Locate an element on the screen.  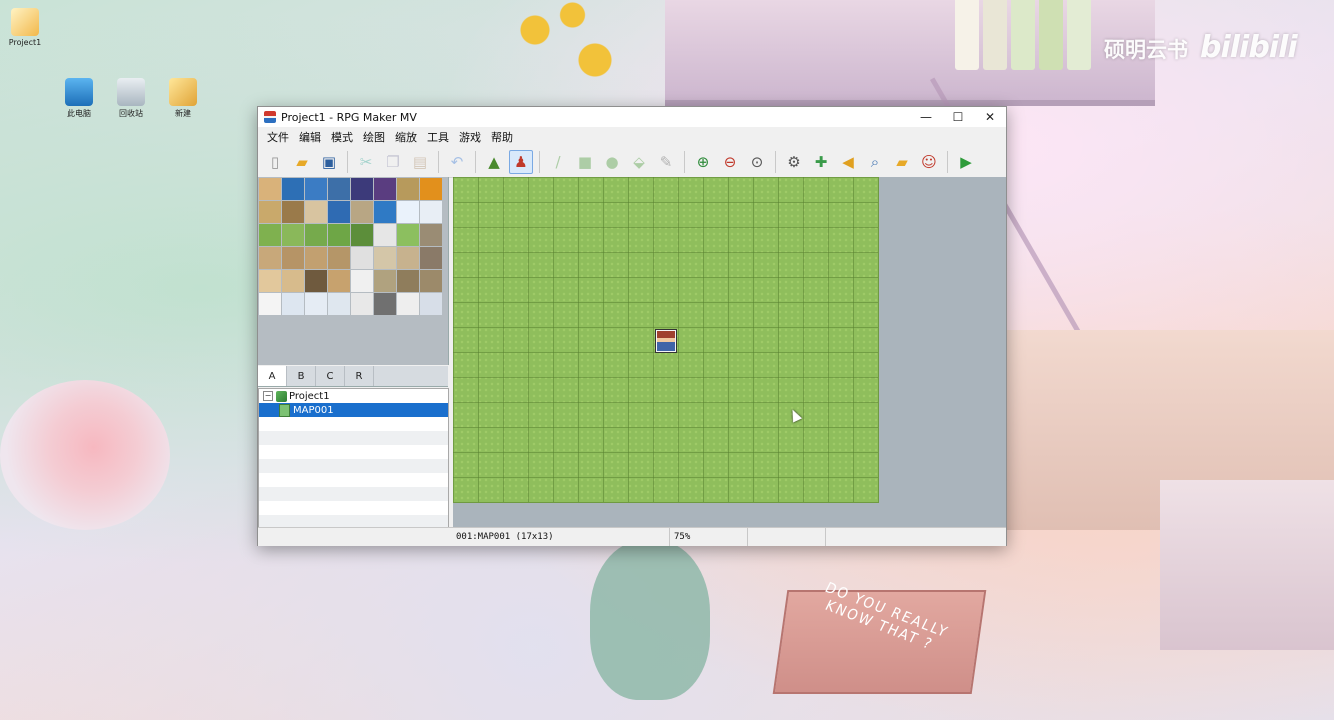
menu-scale: 缩放 is located at coordinates (406, 137).